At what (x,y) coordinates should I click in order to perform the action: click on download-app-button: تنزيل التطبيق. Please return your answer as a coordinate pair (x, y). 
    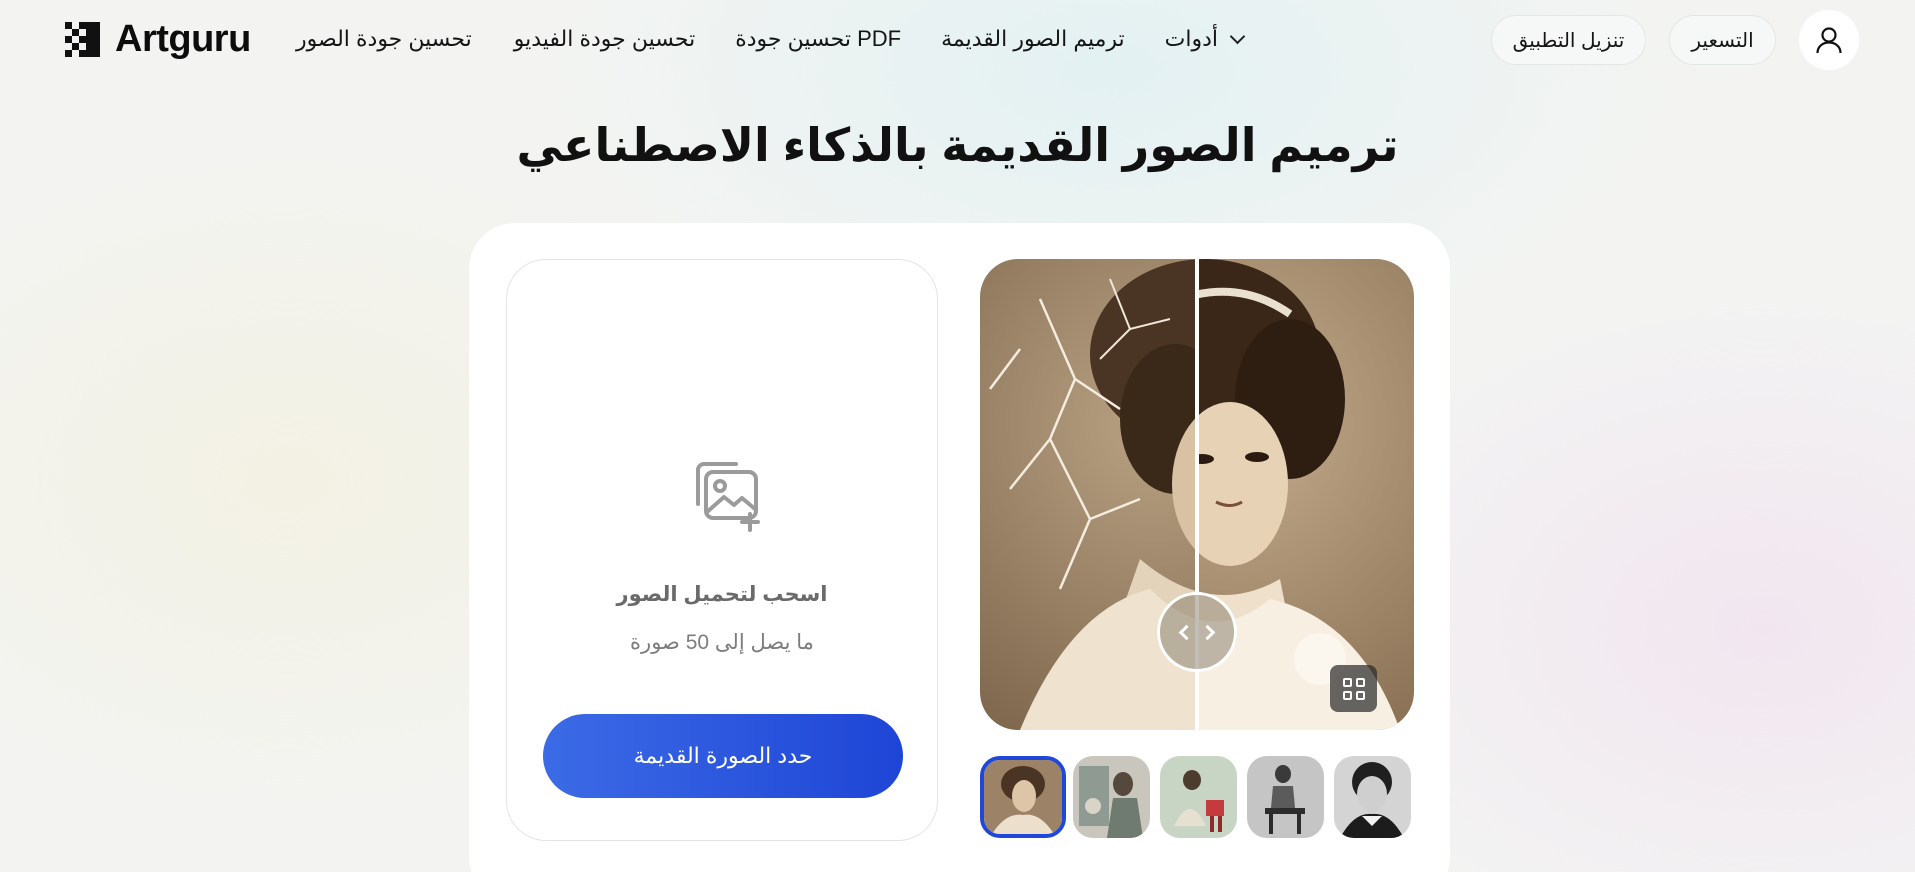
    Looking at the image, I should click on (1568, 40).